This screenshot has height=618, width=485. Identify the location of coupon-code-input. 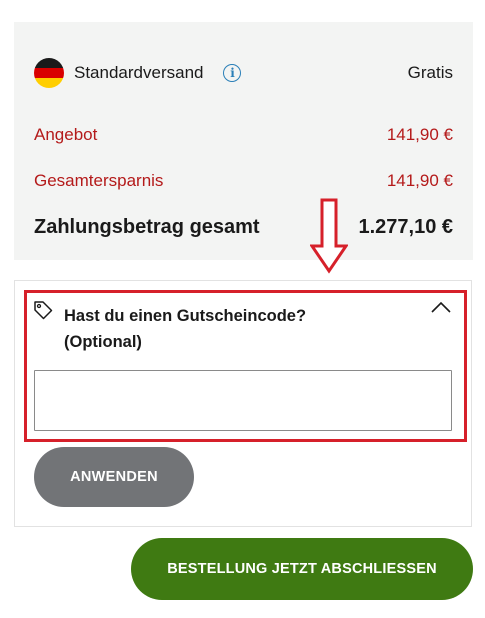
(243, 400).